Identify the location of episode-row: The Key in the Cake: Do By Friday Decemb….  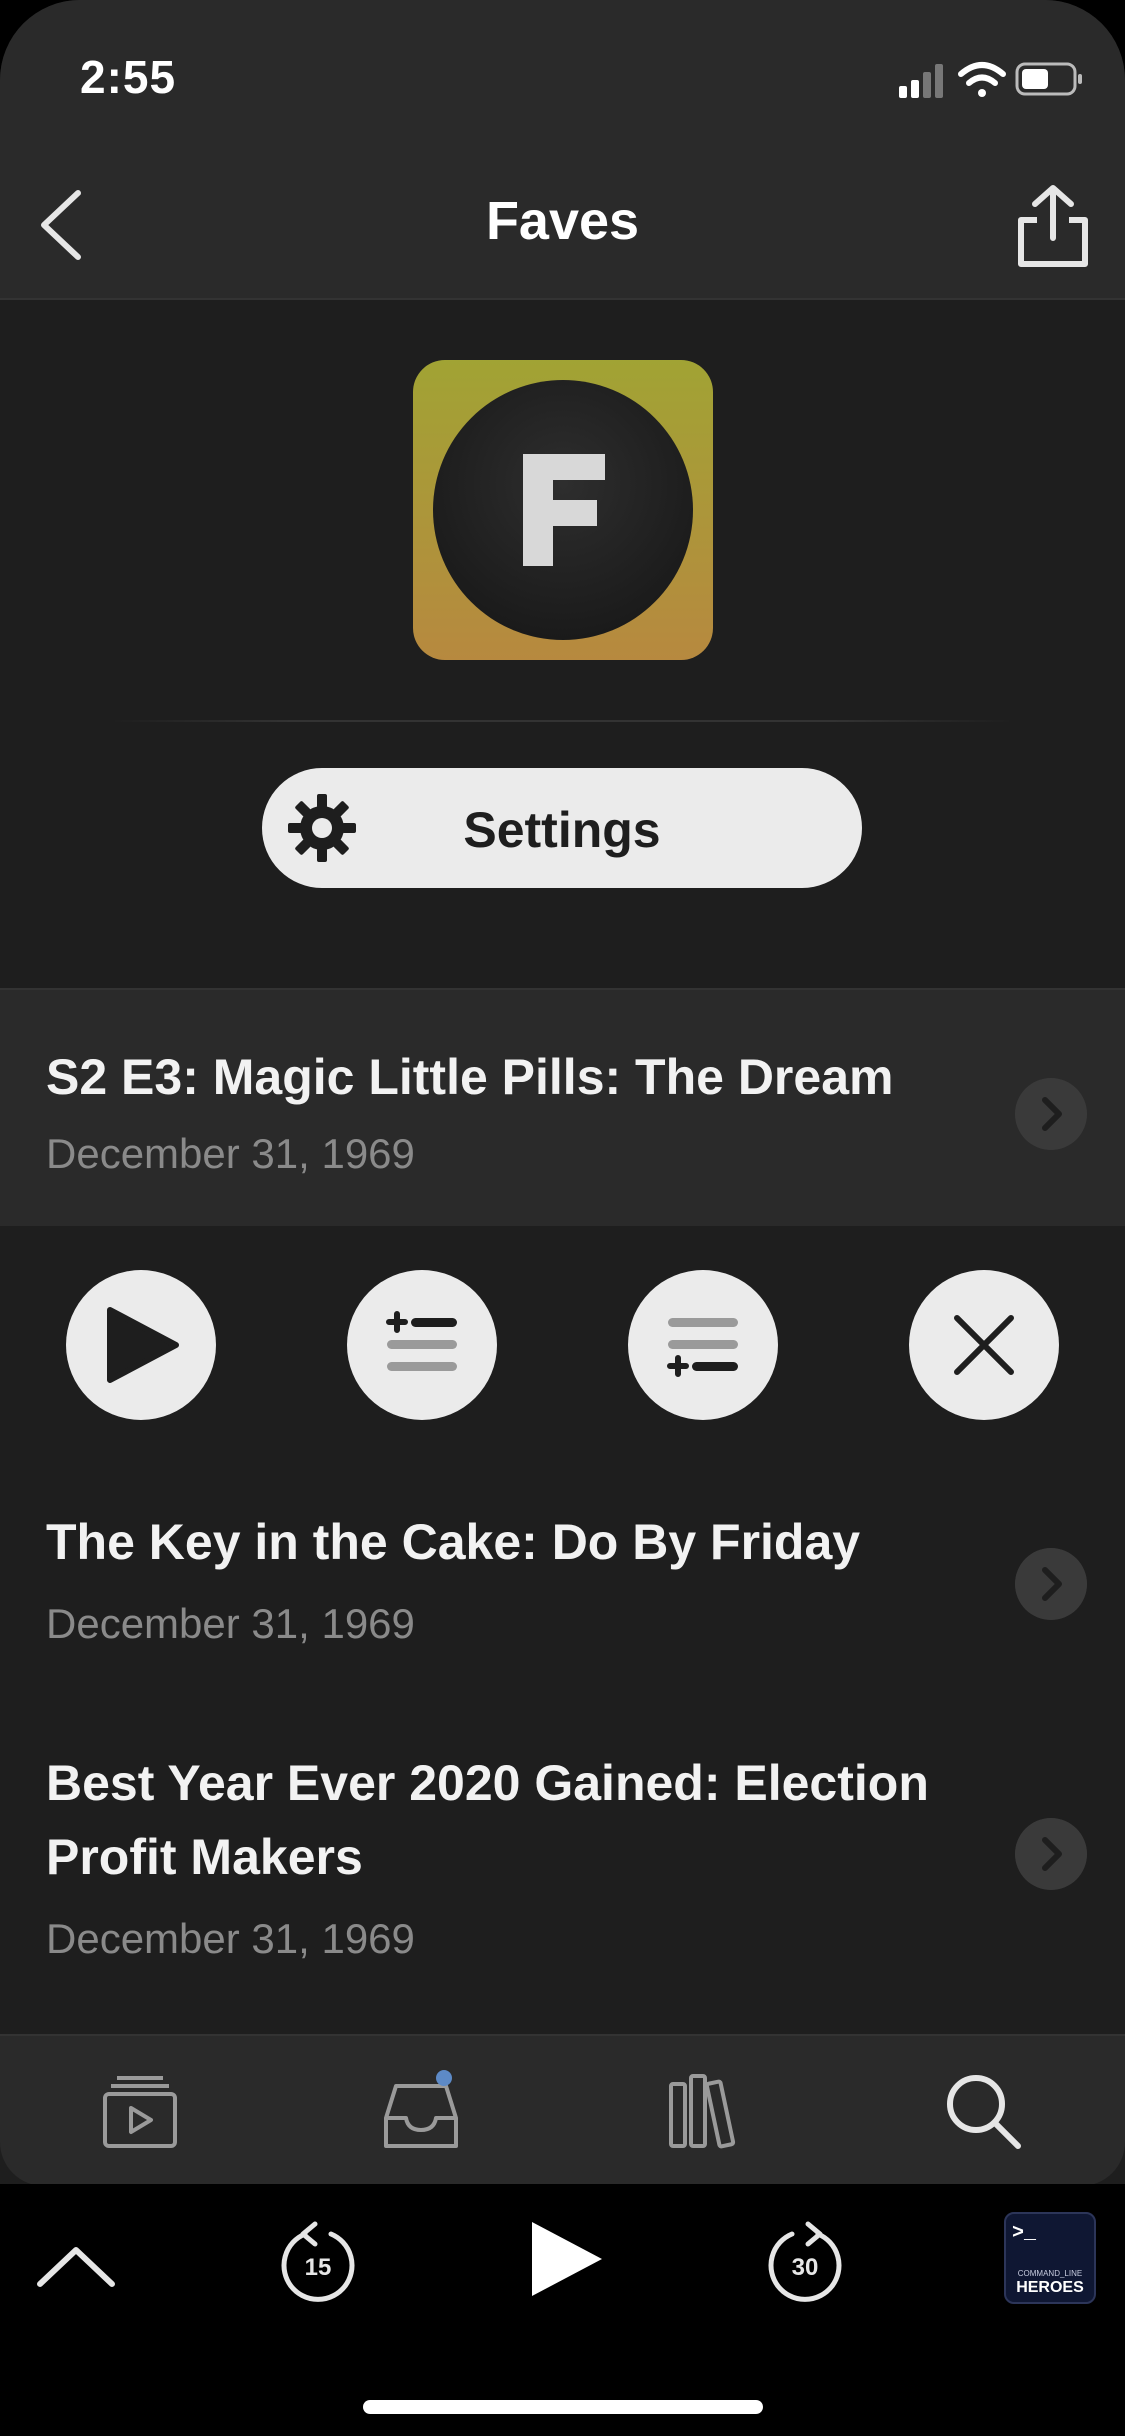
(562, 1580).